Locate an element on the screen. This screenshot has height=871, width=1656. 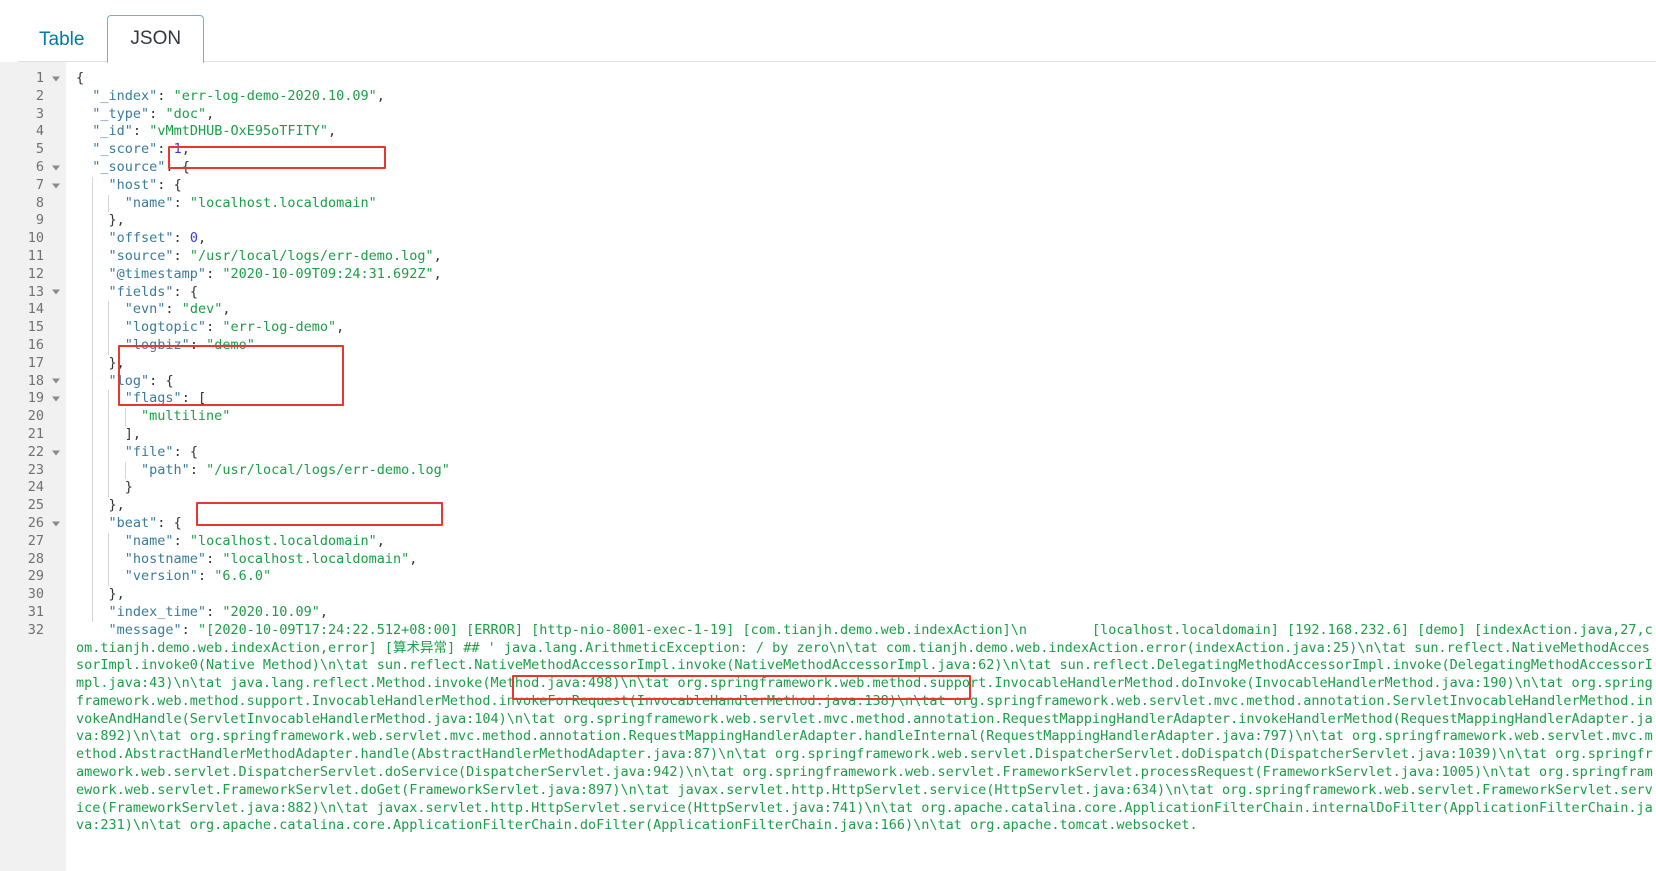
line-number: 29 is located at coordinates (33, 577).